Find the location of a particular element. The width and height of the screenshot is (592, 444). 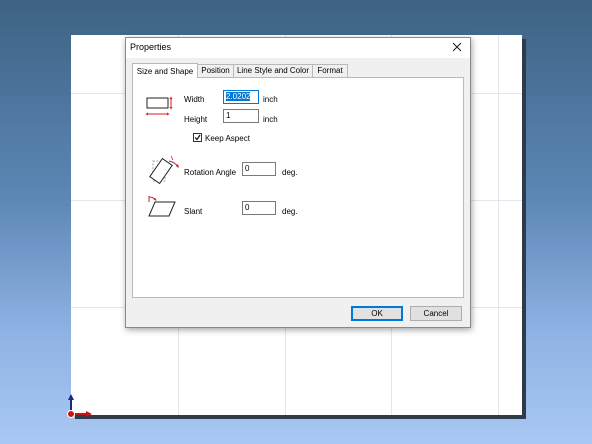

height-label: Height is located at coordinates (196, 119).